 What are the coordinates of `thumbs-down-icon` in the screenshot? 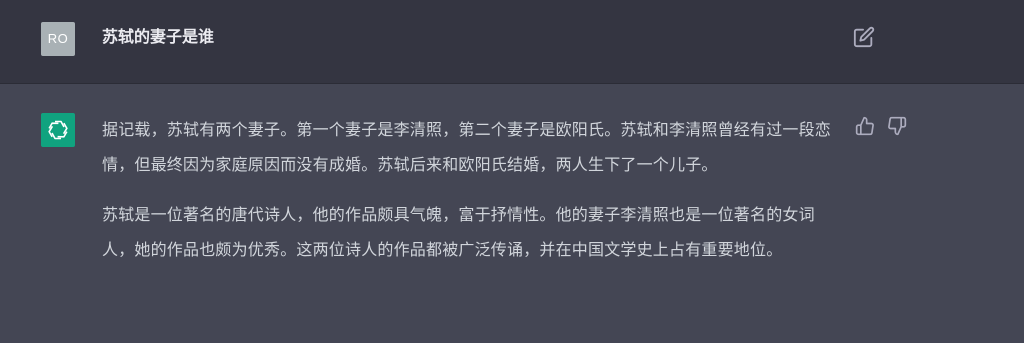 It's located at (897, 126).